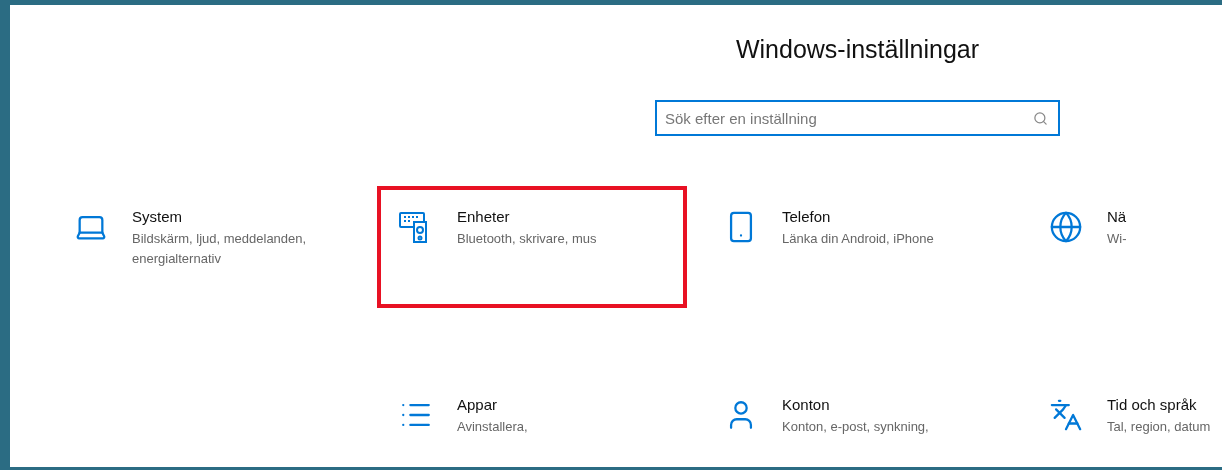  Describe the element at coordinates (806, 404) in the screenshot. I see `tile-title: Konton` at that location.